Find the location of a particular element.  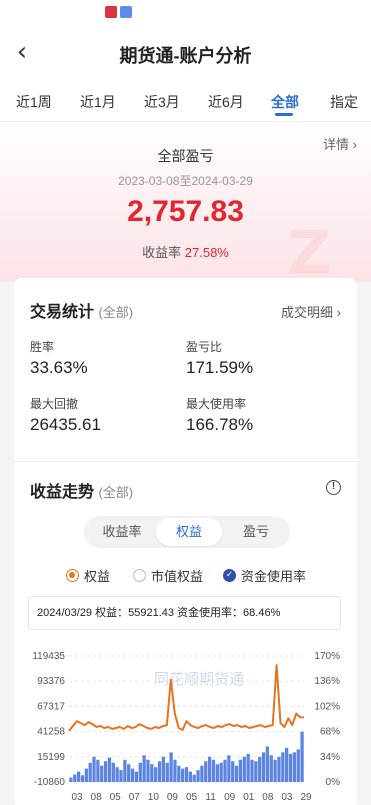

y-right-tick-label: 136% is located at coordinates (327, 681).